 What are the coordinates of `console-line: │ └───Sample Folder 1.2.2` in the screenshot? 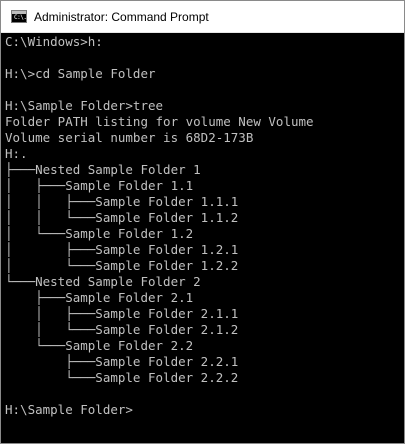 It's located at (122, 265).